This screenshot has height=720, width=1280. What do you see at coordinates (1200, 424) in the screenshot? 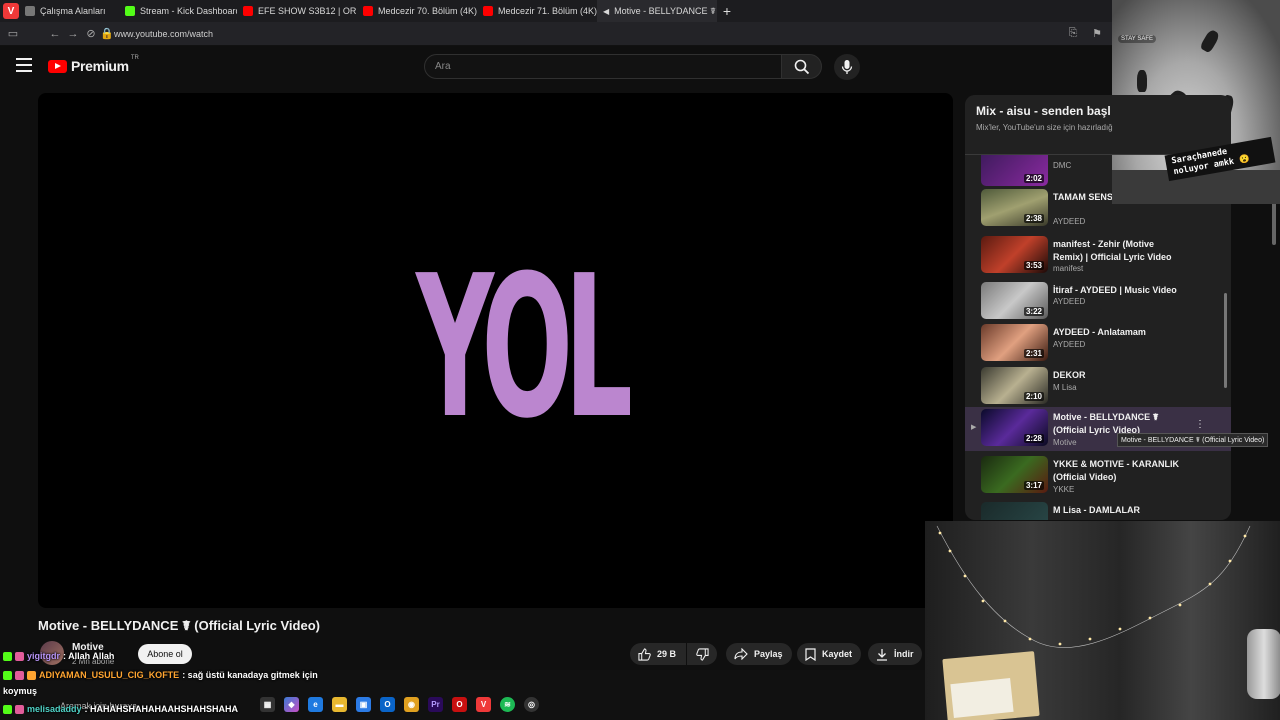
I see `more-options-icon: ⋮` at bounding box center [1200, 424].